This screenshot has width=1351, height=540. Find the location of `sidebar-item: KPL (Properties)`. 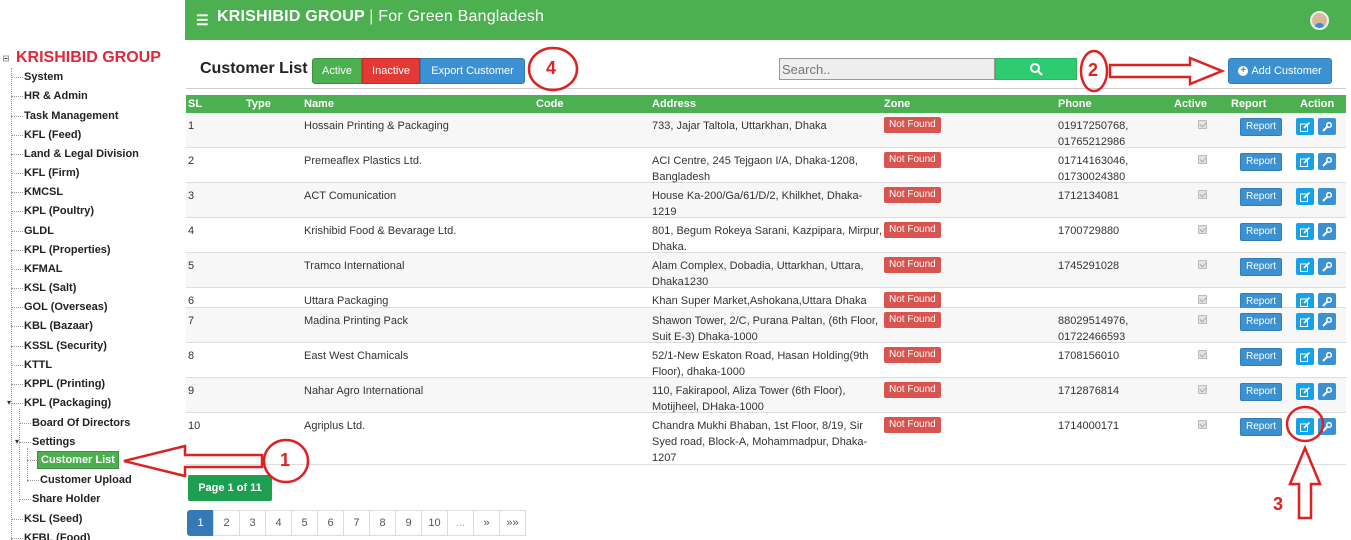

sidebar-item: KPL (Properties) is located at coordinates (67, 250).